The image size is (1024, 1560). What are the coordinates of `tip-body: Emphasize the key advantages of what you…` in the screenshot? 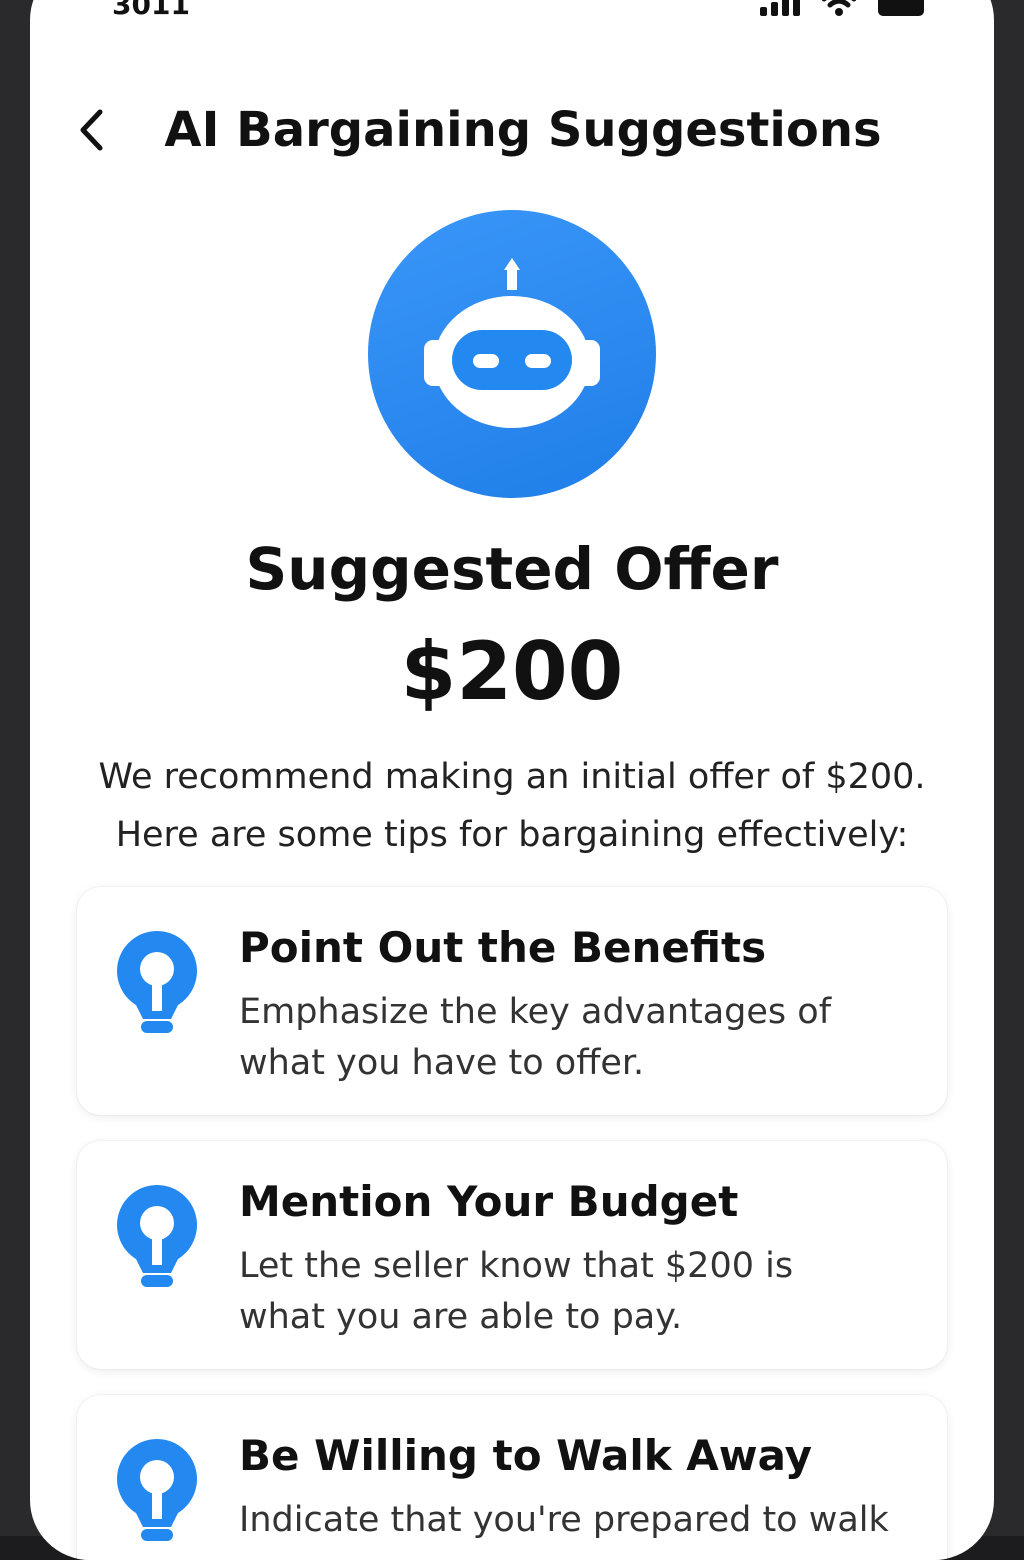 It's located at (579, 1038).